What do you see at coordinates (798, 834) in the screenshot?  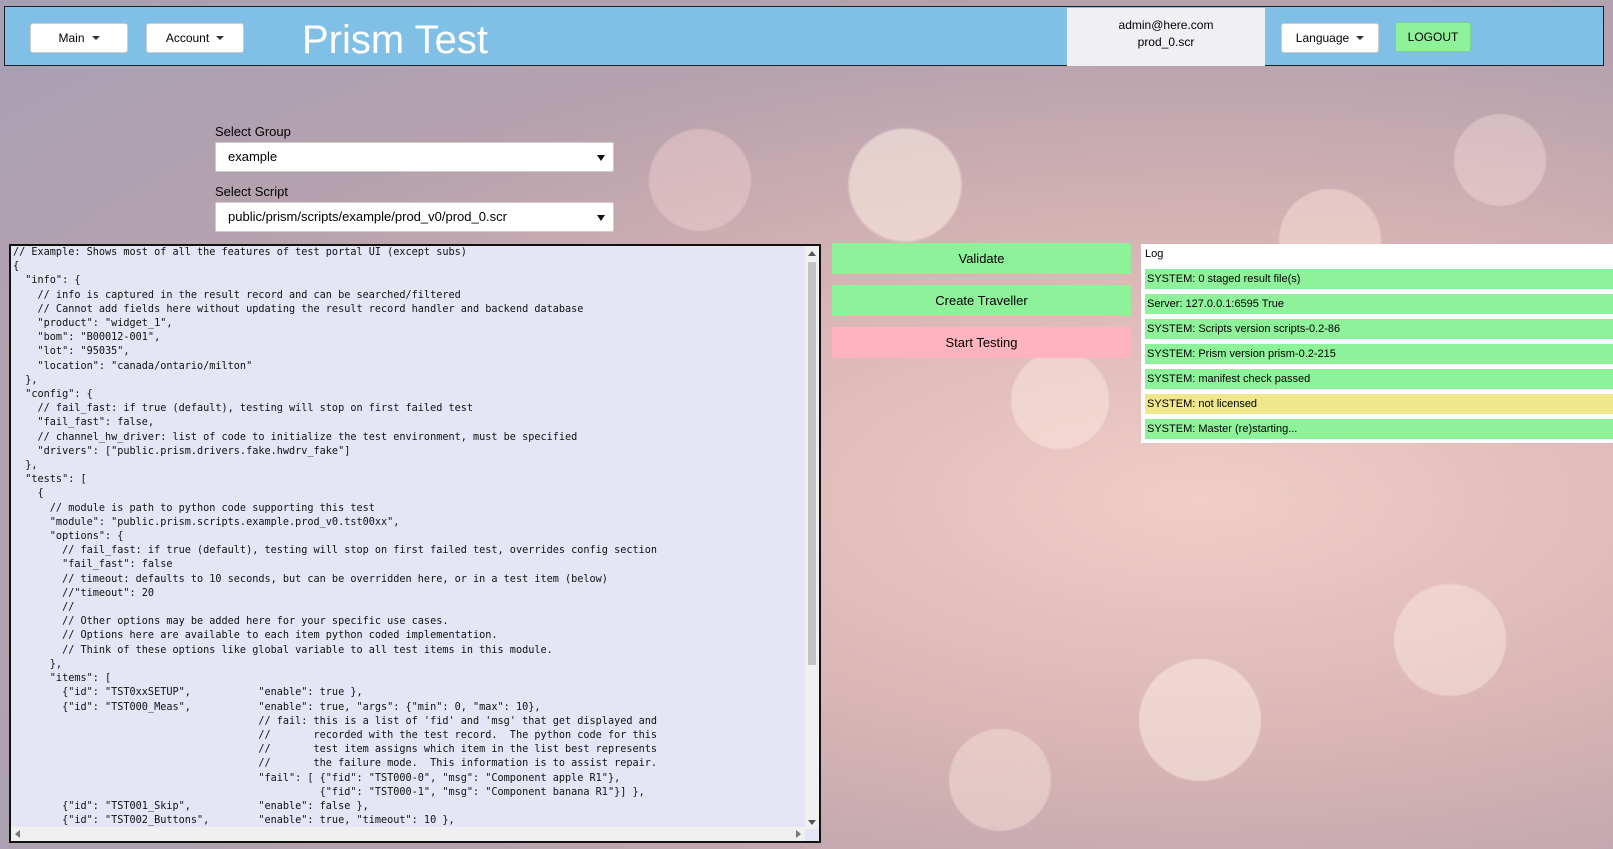 I see `scroll-right-arrow-icon` at bounding box center [798, 834].